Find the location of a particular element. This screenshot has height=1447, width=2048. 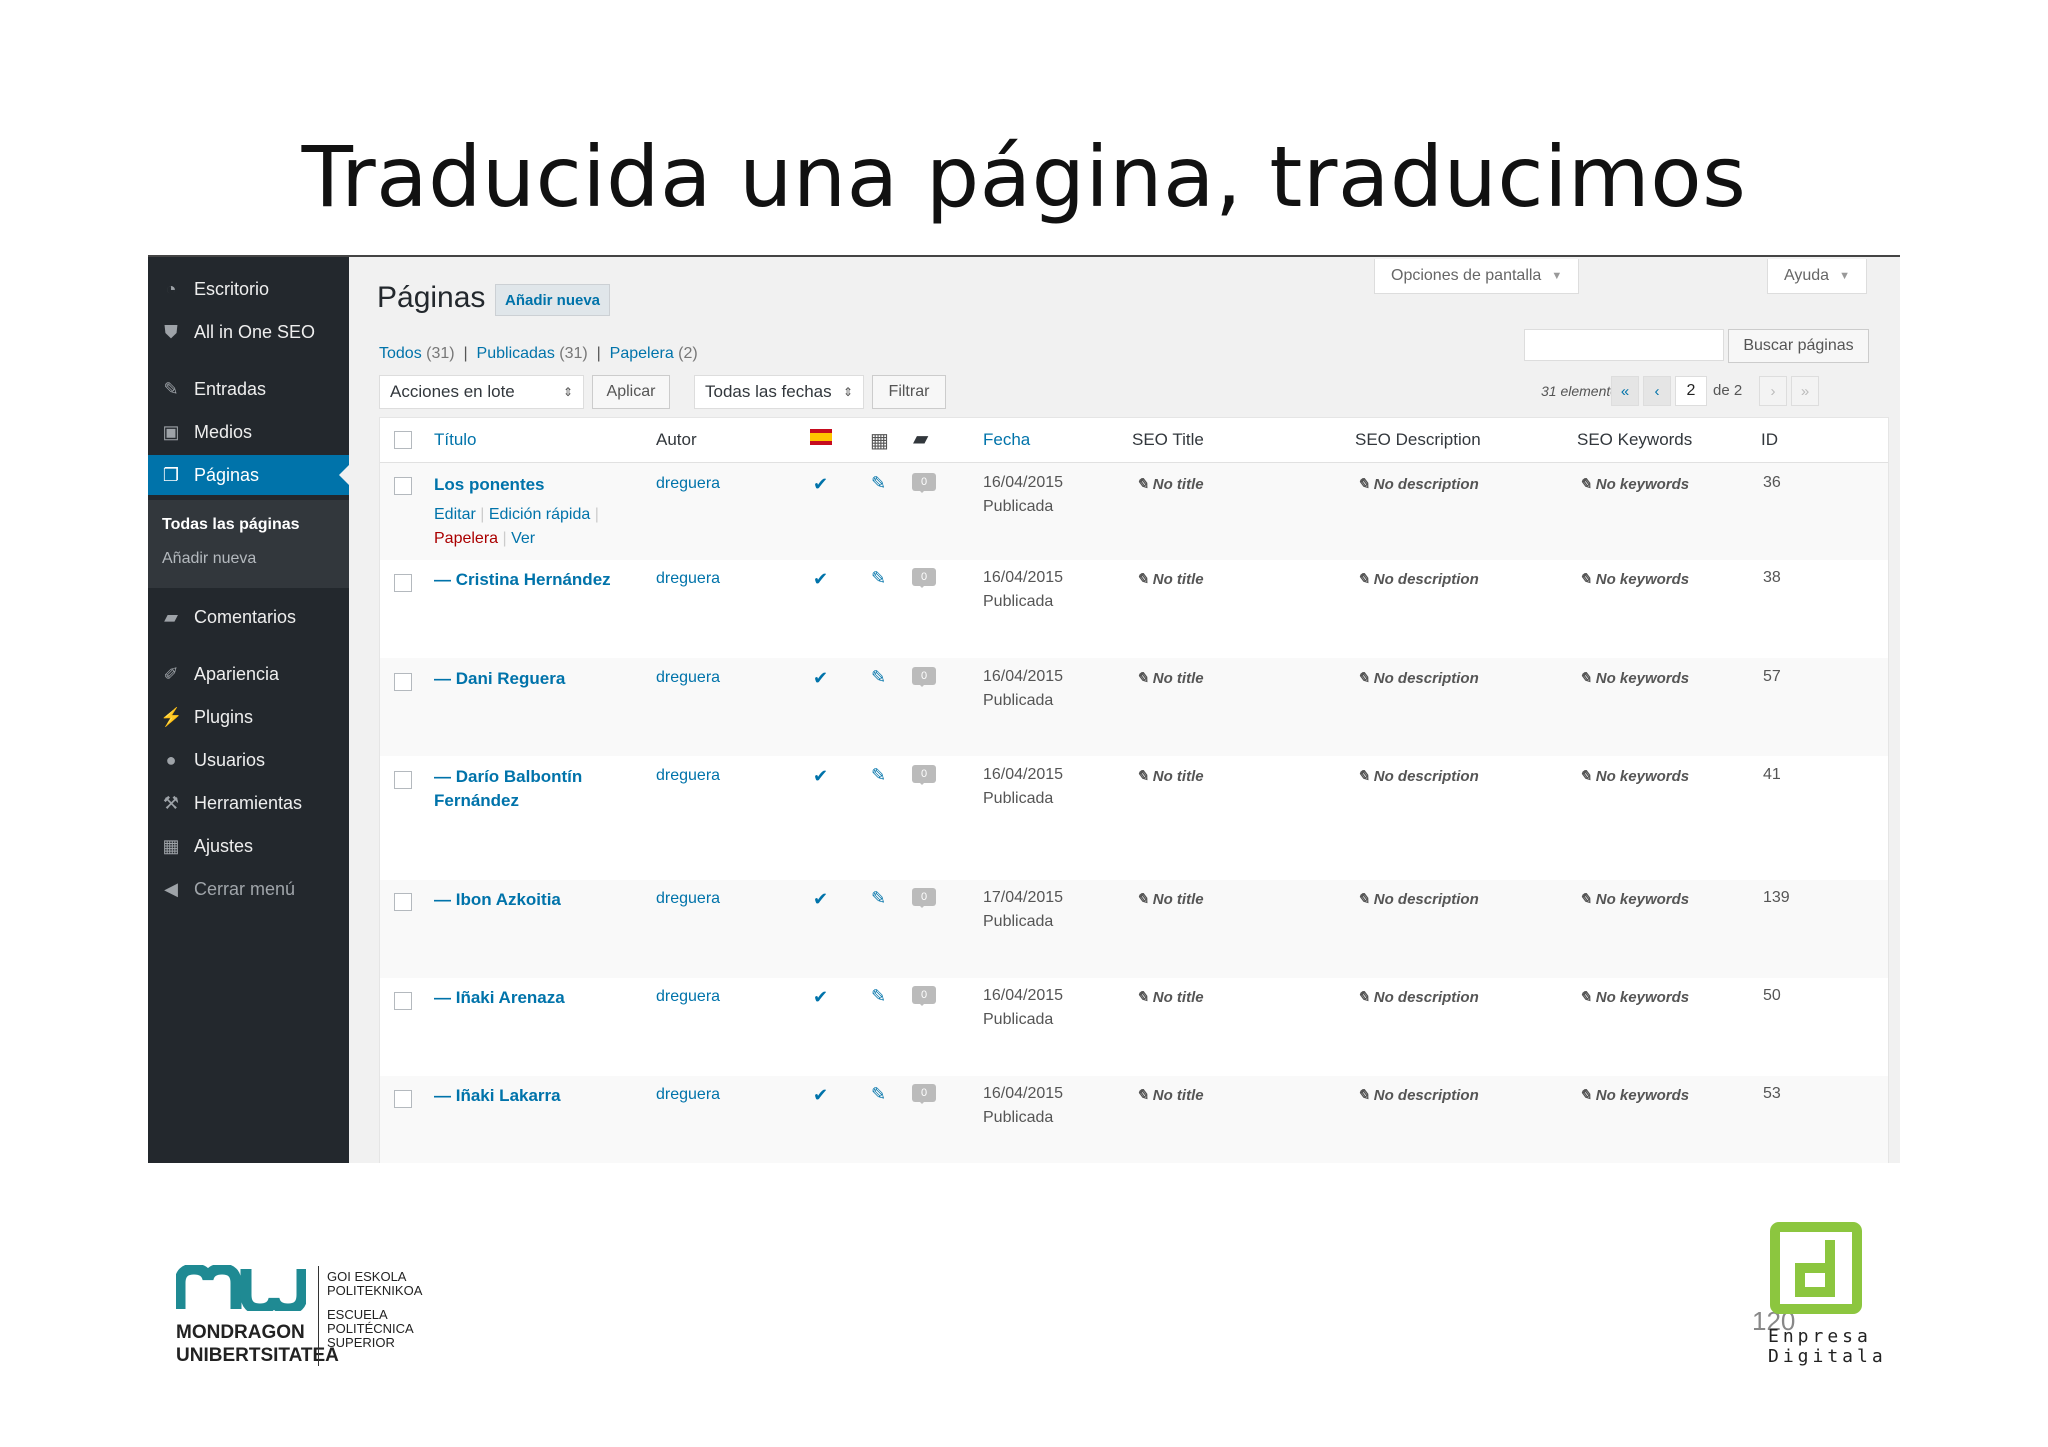

row-title: — Dani Reguera is located at coordinates (499, 679).